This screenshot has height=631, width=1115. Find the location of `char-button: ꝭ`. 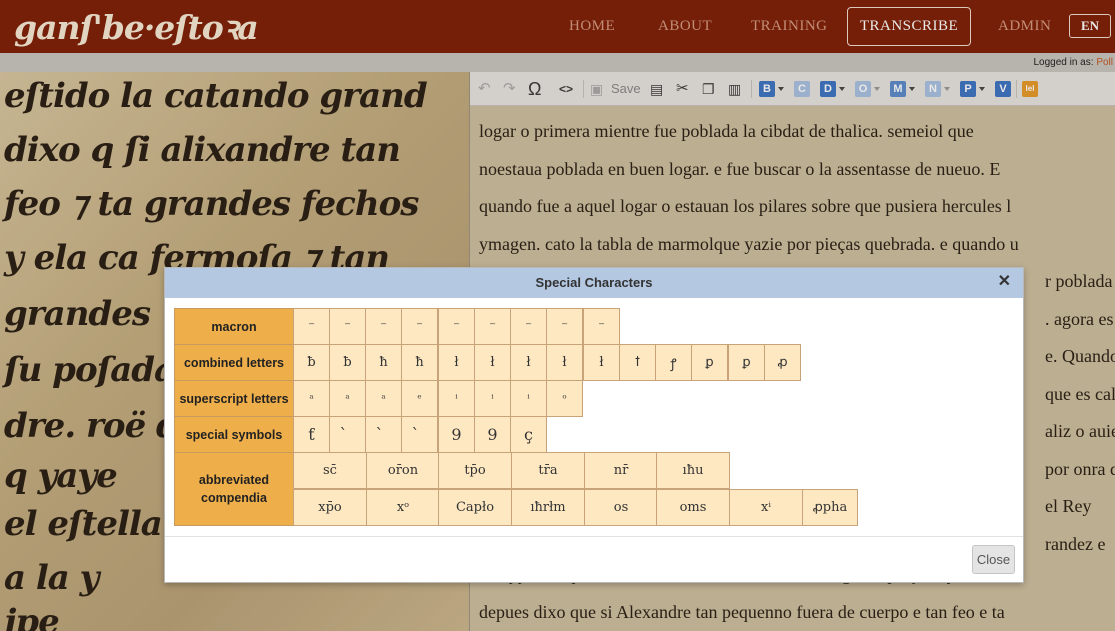

char-button: ꝭ is located at coordinates (673, 362).